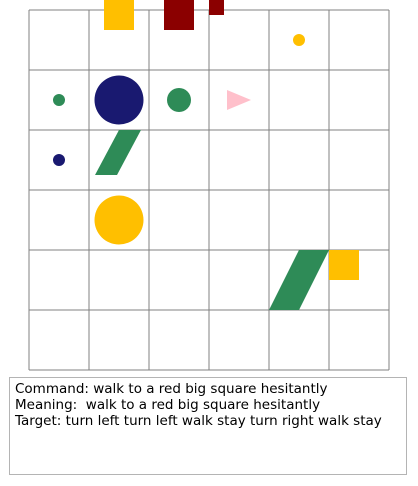 The image size is (418, 486). What do you see at coordinates (239, 100) in the screenshot?
I see `agent-triangle` at bounding box center [239, 100].